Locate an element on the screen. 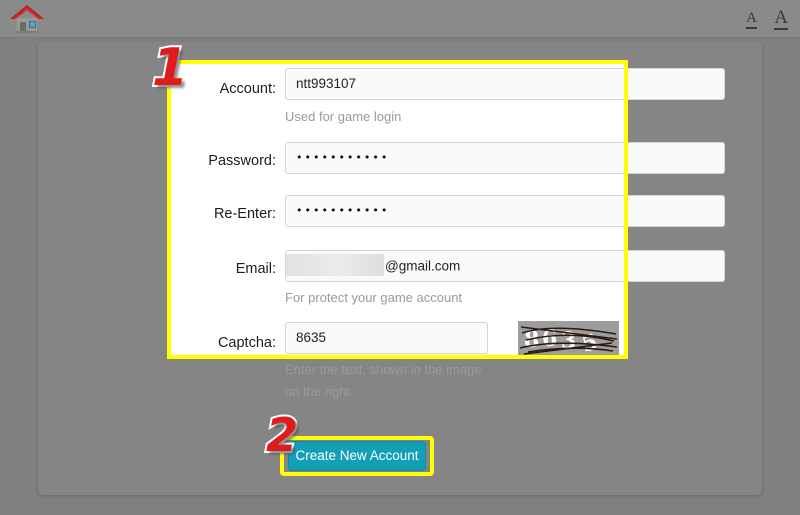 This screenshot has width=800, height=515. font-size-decrease-icon: A is located at coordinates (751, 20).